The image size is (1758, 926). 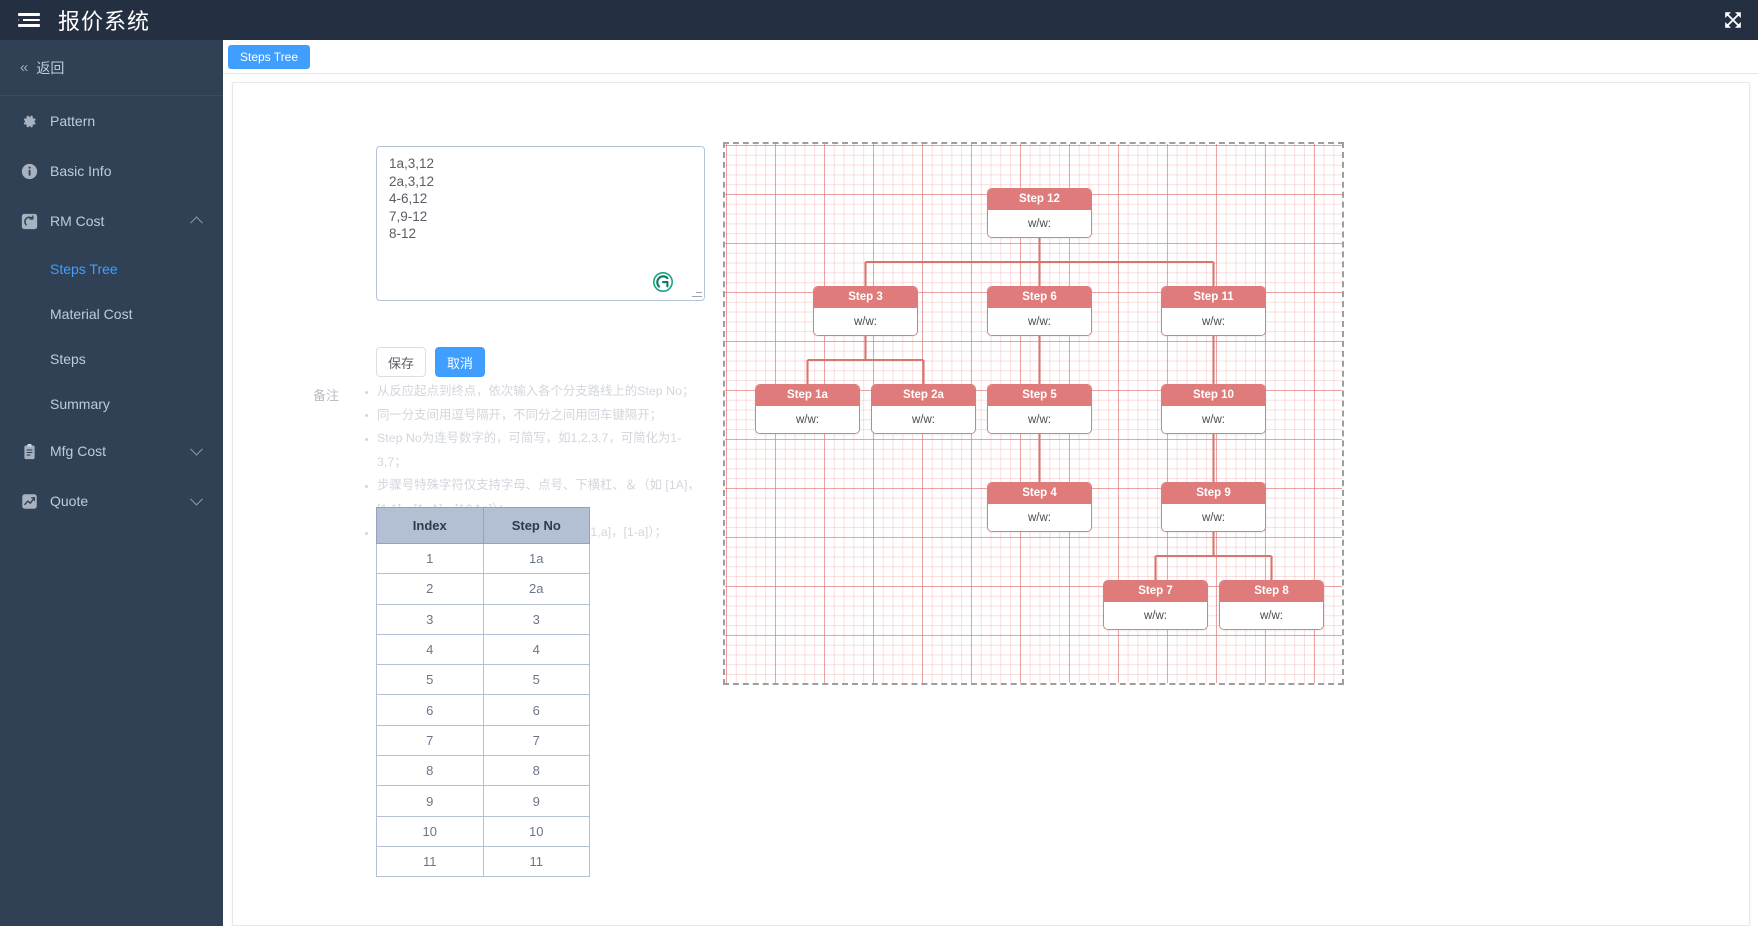 What do you see at coordinates (1039, 199) in the screenshot?
I see `node-title: Step 12` at bounding box center [1039, 199].